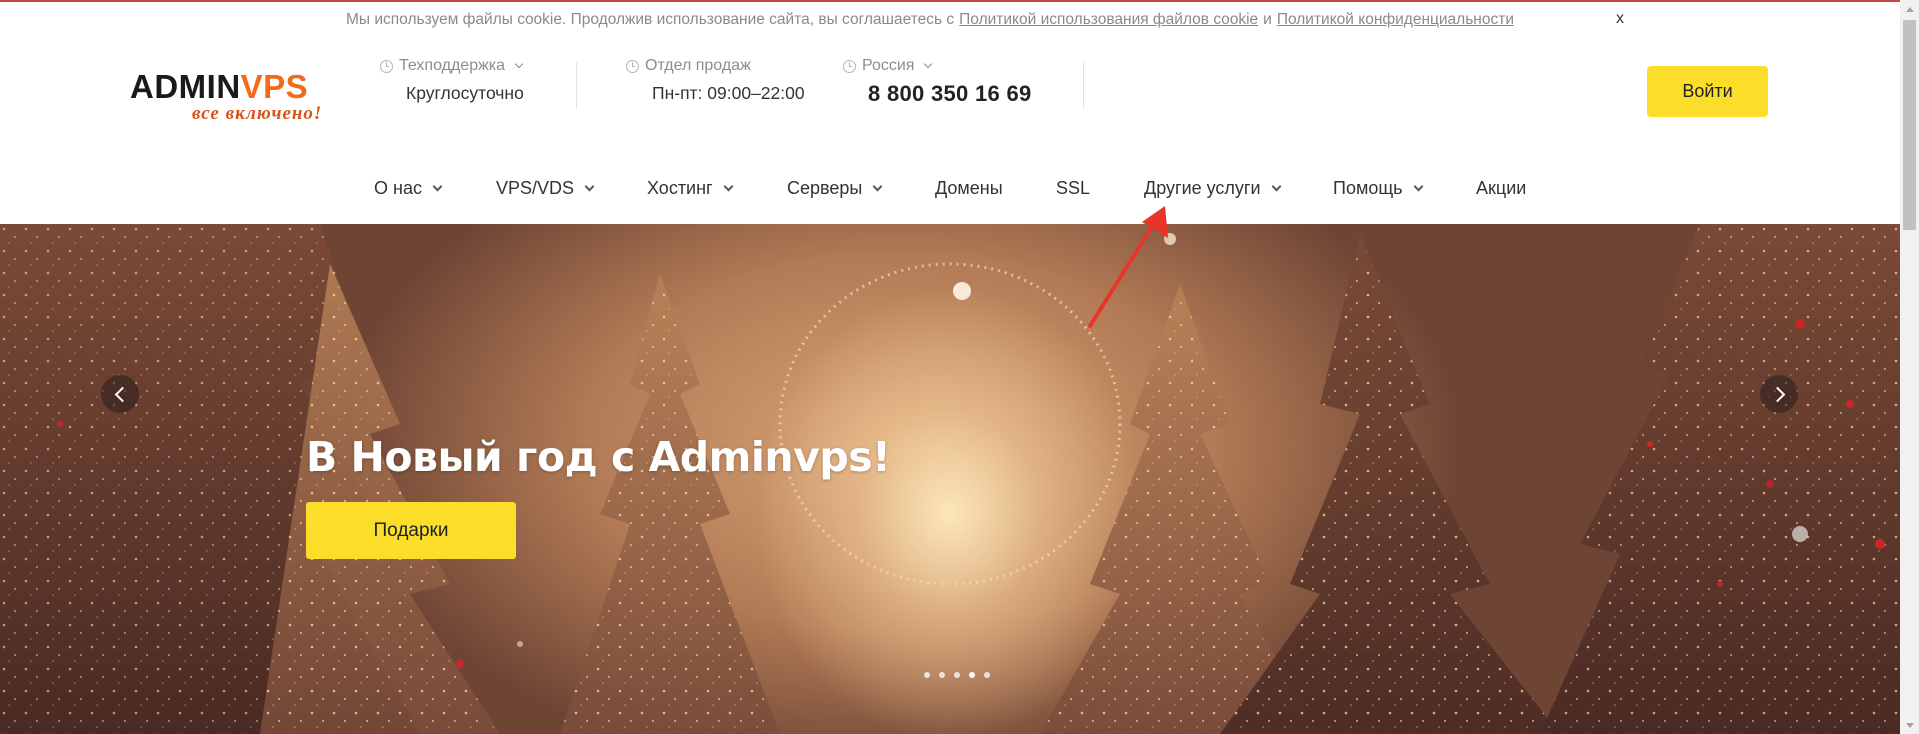 The image size is (1919, 734). What do you see at coordinates (1108, 20) in the screenshot?
I see `cookie-policy-link: Политикой использования файлов cookie` at bounding box center [1108, 20].